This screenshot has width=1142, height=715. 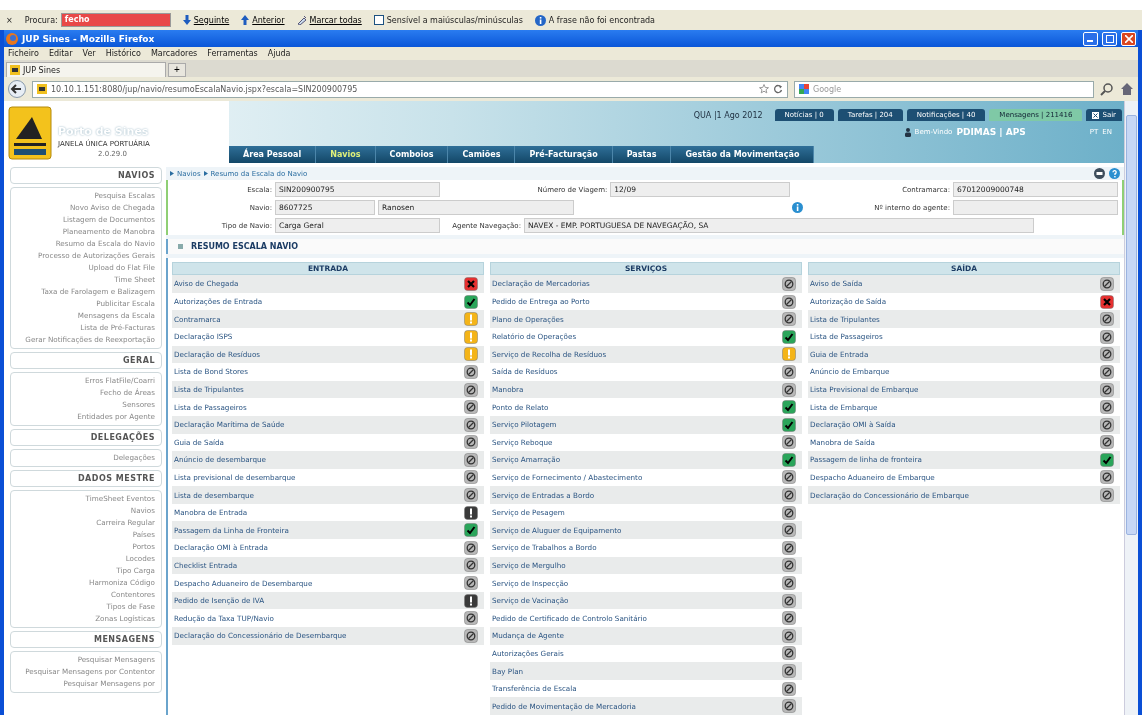 I want to click on nav-tab: Camiões, so click(x=482, y=154).